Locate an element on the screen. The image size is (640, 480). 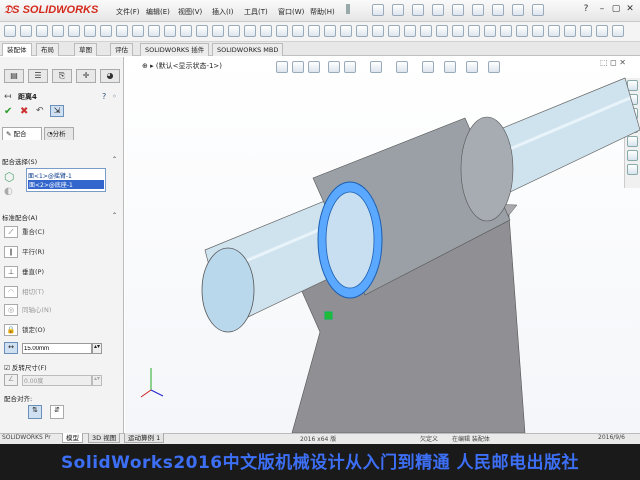
tab-3d-views: 3D 视图 is located at coordinates (104, 438).